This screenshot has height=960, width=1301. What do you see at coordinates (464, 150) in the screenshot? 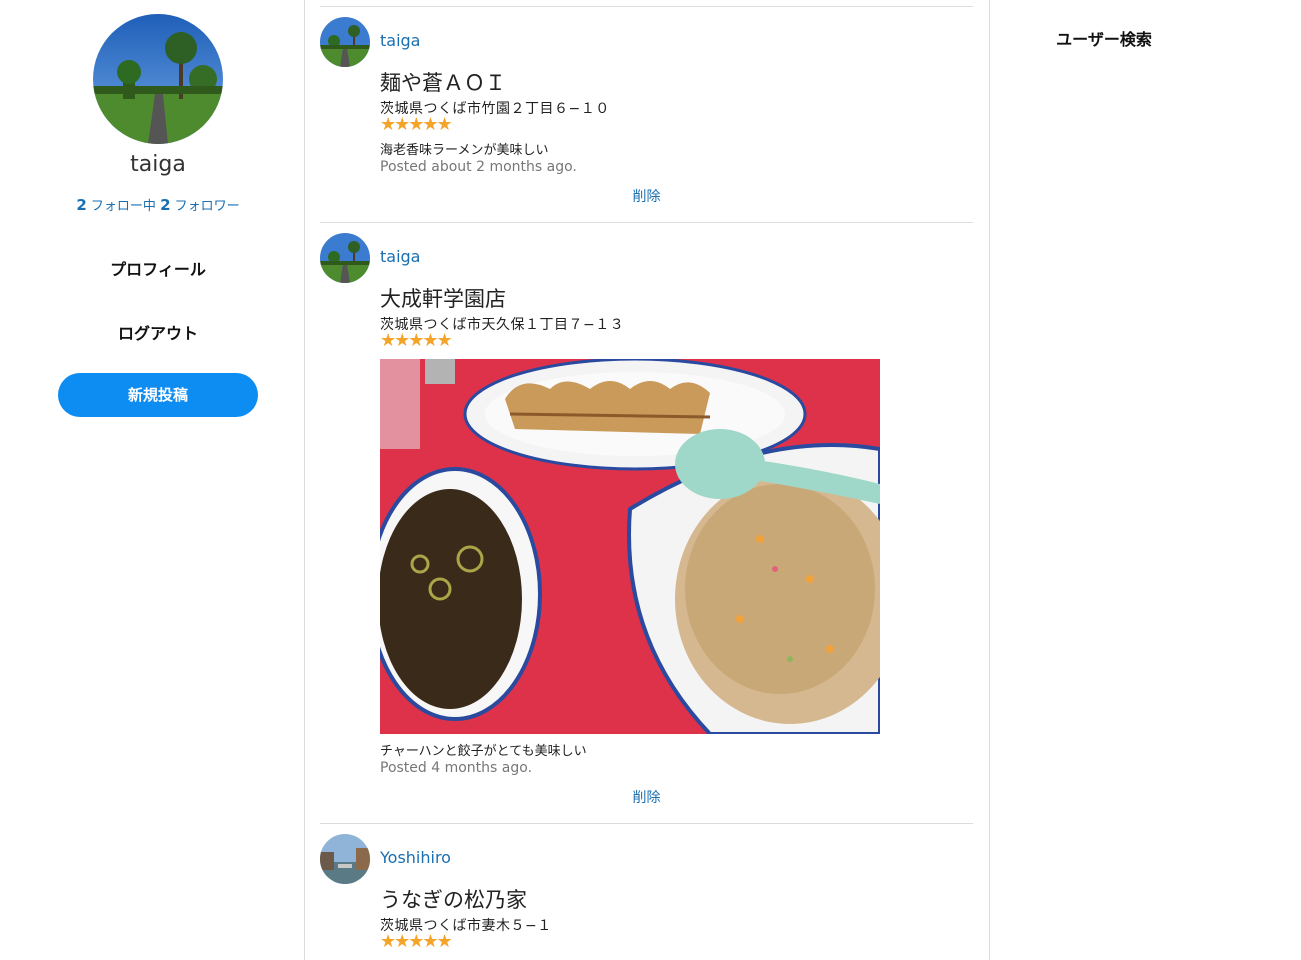
I see `post-body: 海老香味ラーメンが美味しい` at bounding box center [464, 150].